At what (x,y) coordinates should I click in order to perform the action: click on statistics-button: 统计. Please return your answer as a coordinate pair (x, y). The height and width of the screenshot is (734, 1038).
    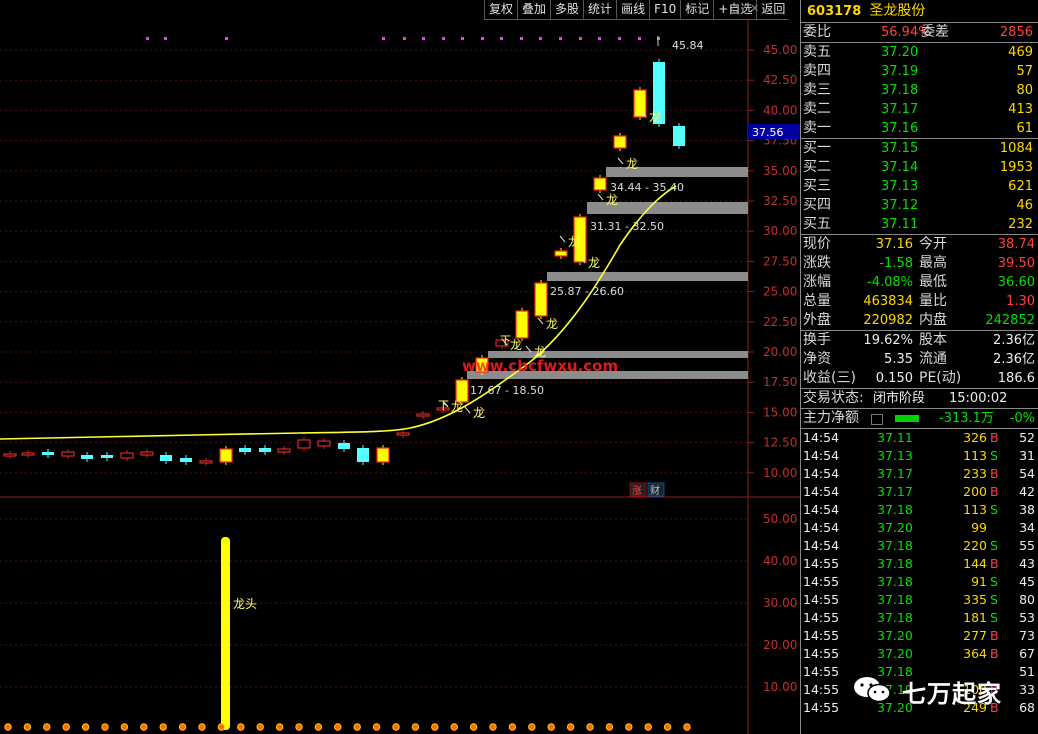
    Looking at the image, I should click on (600, 10).